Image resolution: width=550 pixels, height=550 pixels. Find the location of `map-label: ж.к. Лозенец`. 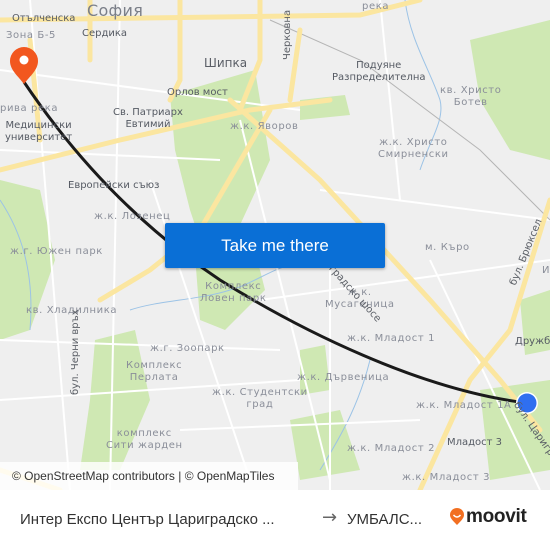

map-label: ж.к. Лозенец is located at coordinates (132, 216).